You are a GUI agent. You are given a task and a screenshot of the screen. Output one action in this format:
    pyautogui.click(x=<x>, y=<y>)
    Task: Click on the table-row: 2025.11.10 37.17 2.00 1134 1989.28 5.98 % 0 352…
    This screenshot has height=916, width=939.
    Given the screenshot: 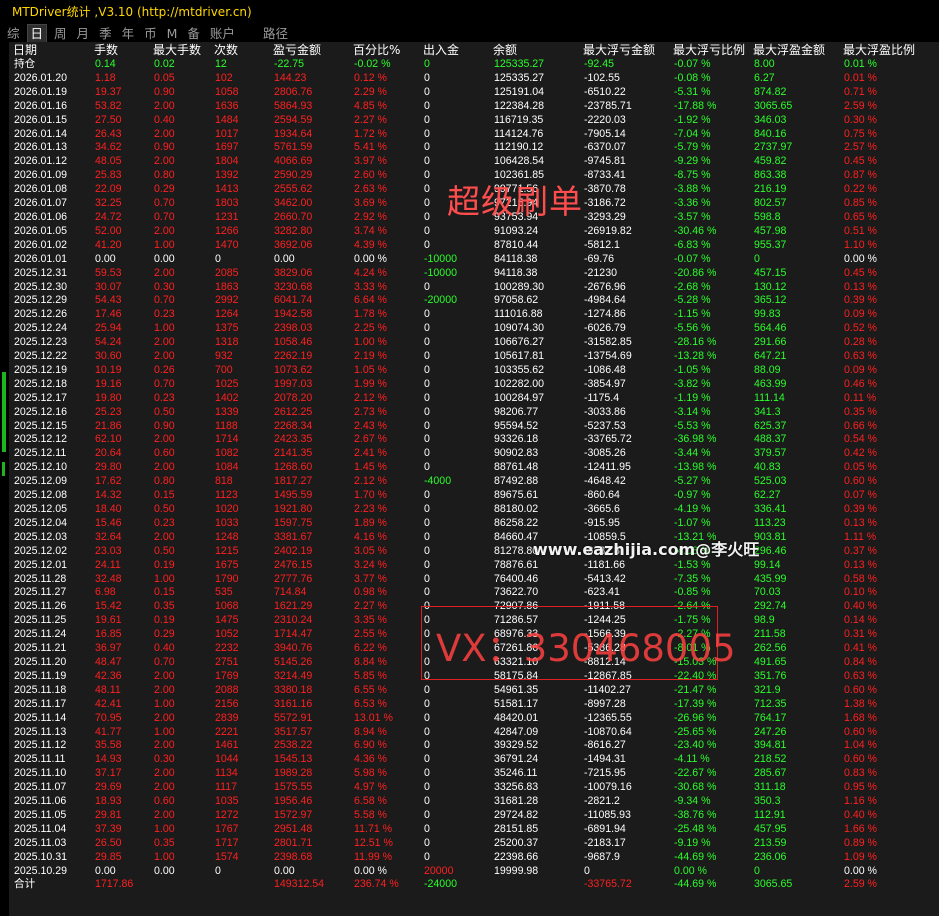 What is the action you would take?
    pyautogui.click(x=474, y=774)
    